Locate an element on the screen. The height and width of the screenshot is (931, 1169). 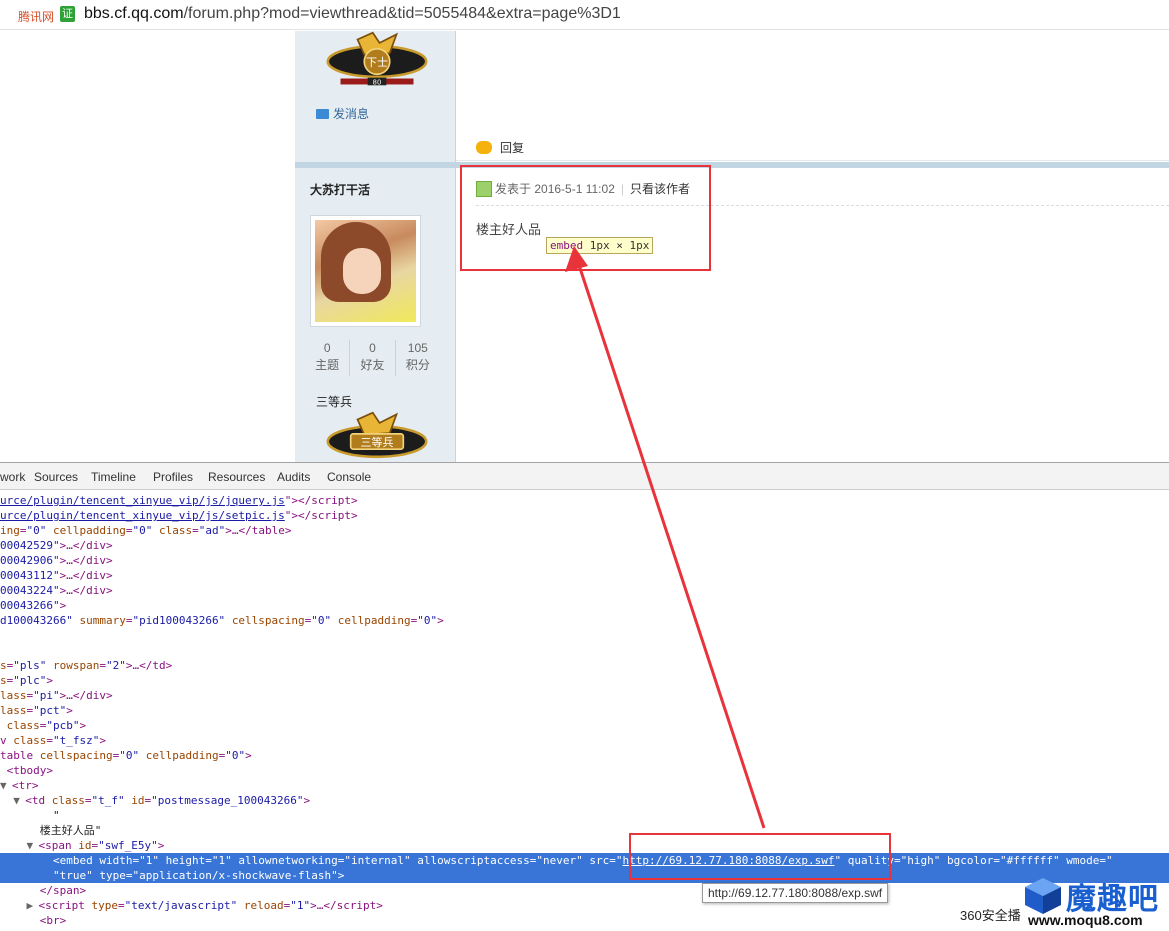
dom-node: s="plc"> is located at coordinates (584, 680).